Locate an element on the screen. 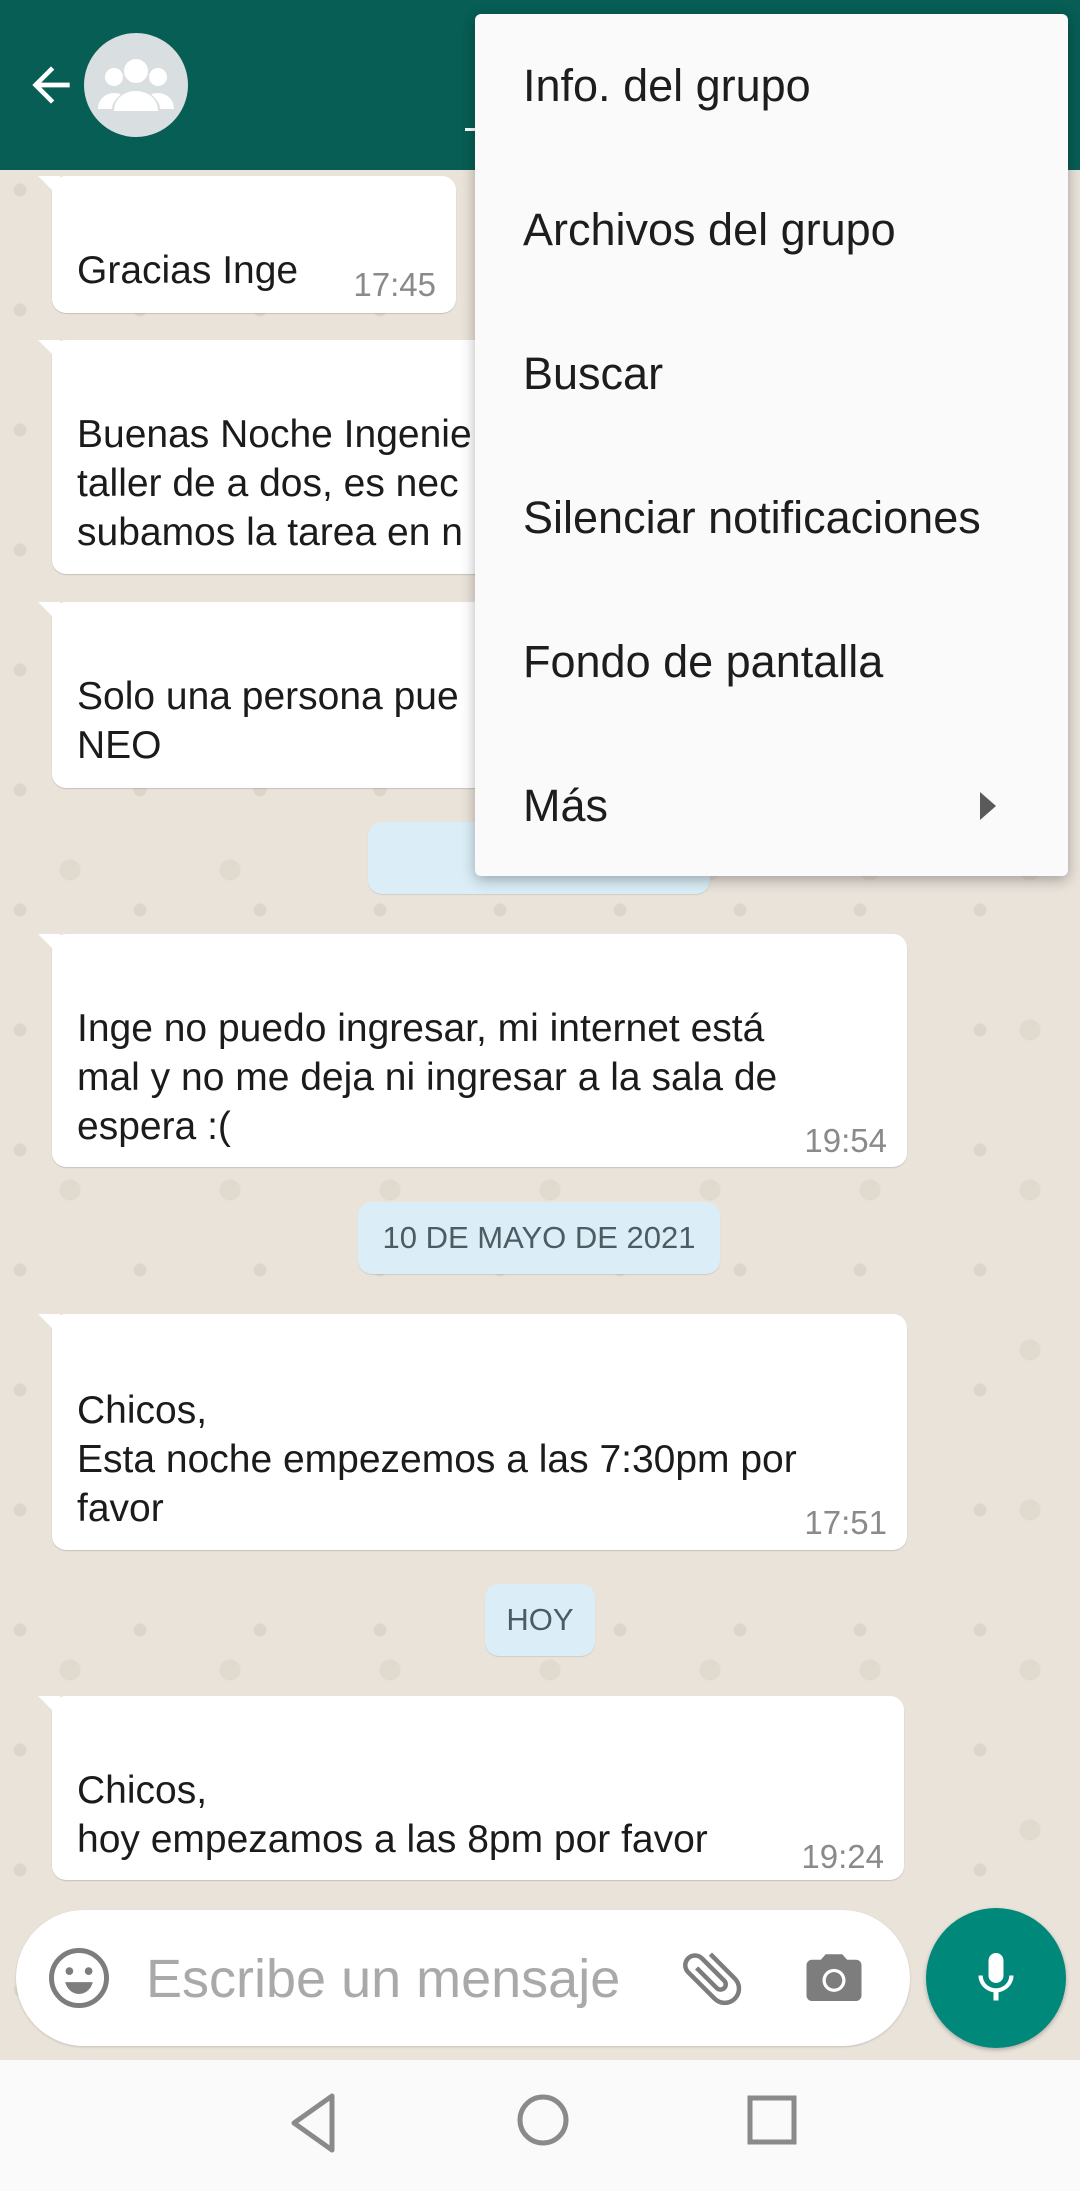  arrow-left-icon is located at coordinates (51, 85).